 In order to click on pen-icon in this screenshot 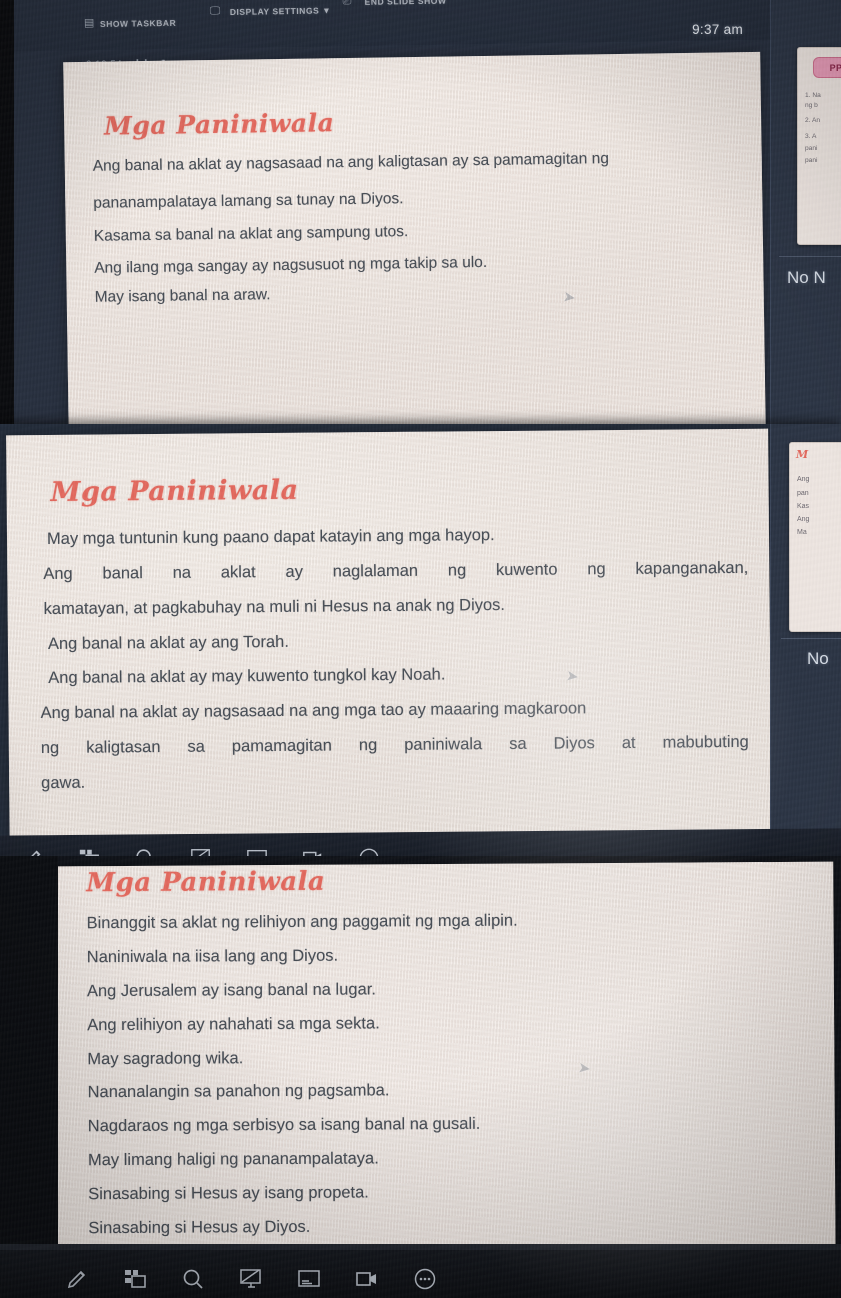, I will do `click(77, 1279)`.